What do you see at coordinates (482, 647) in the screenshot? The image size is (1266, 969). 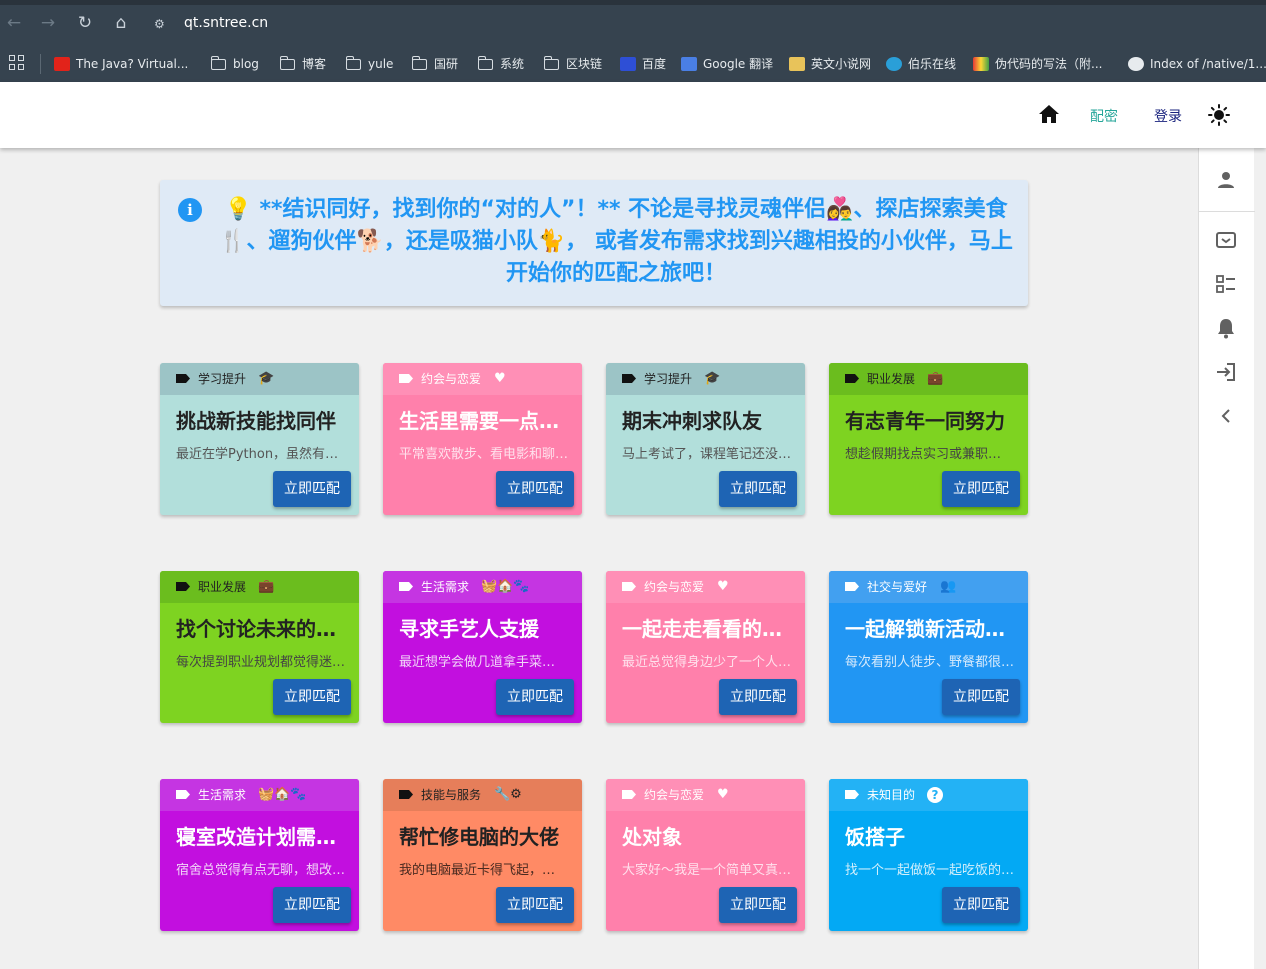 I see `match-card: 生活需求 🧺🏠🐾 寻求手艺人支援 最近想学会做几道拿手菜… 立即匹配` at bounding box center [482, 647].